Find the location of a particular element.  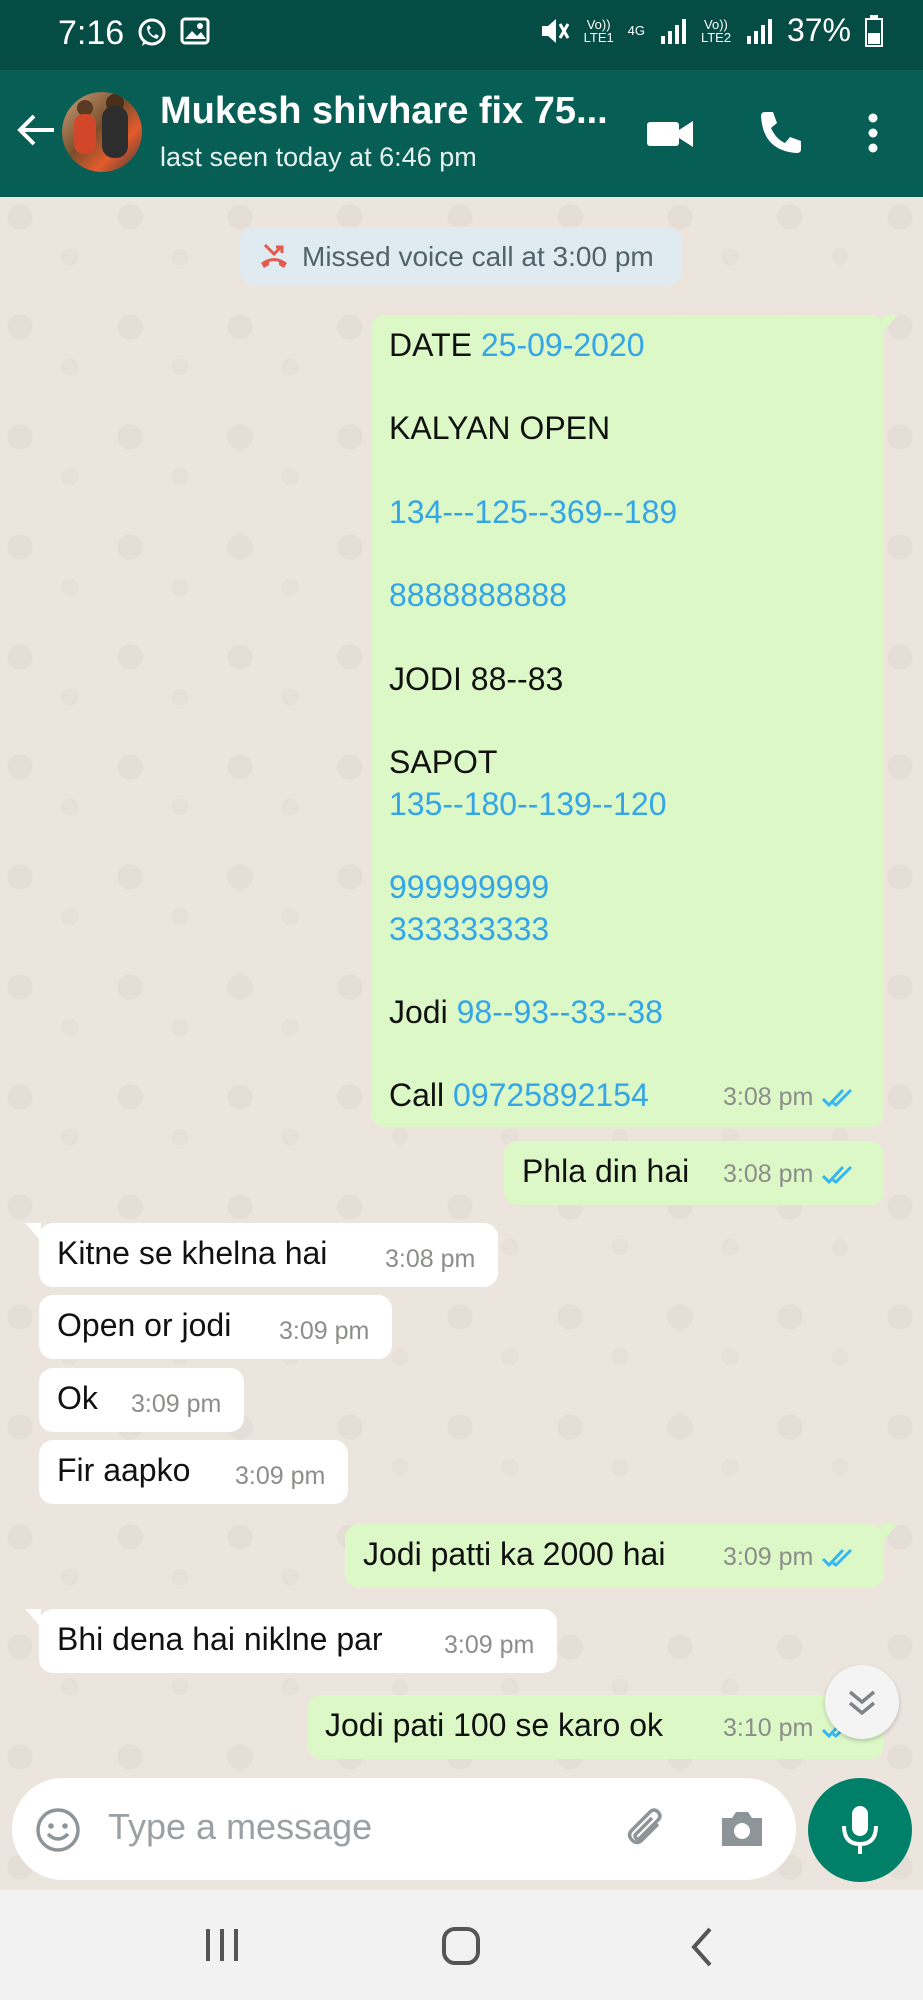

message-bubble-incoming: Ok 3:09 pm is located at coordinates (141, 1400).